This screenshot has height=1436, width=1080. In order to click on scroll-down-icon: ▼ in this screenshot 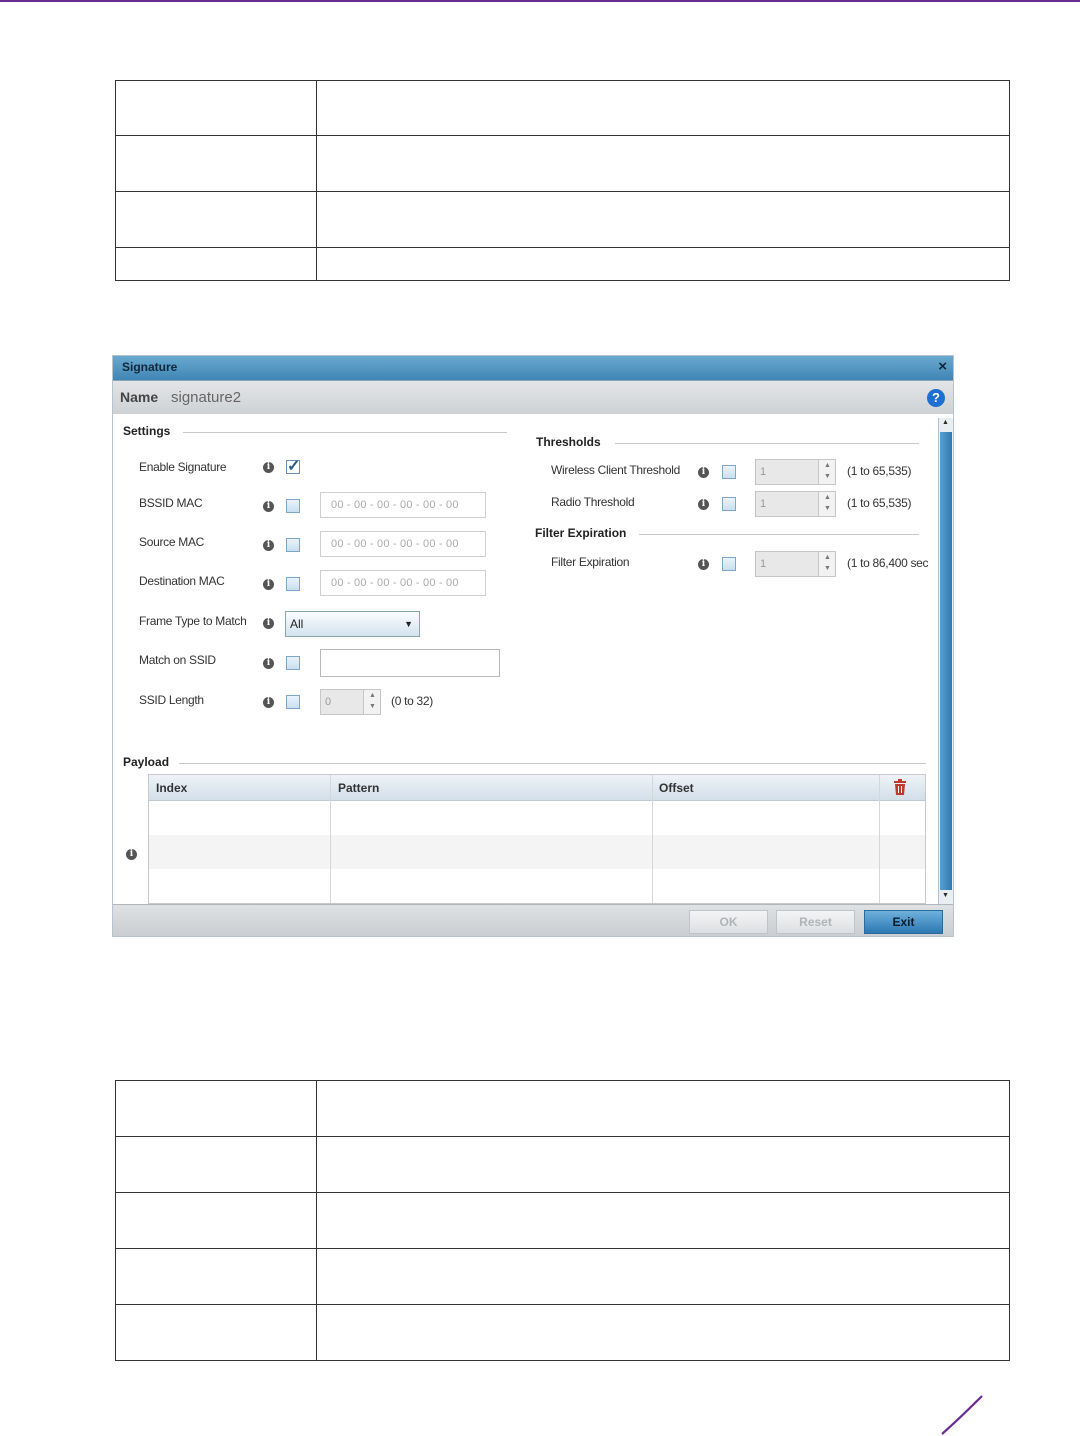, I will do `click(945, 895)`.